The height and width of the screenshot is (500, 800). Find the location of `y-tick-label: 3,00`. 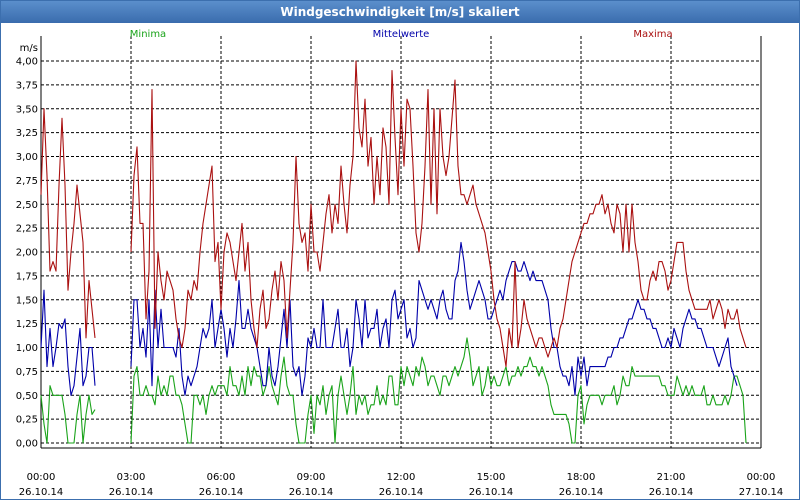

y-tick-label: 3,00 is located at coordinates (27, 157).